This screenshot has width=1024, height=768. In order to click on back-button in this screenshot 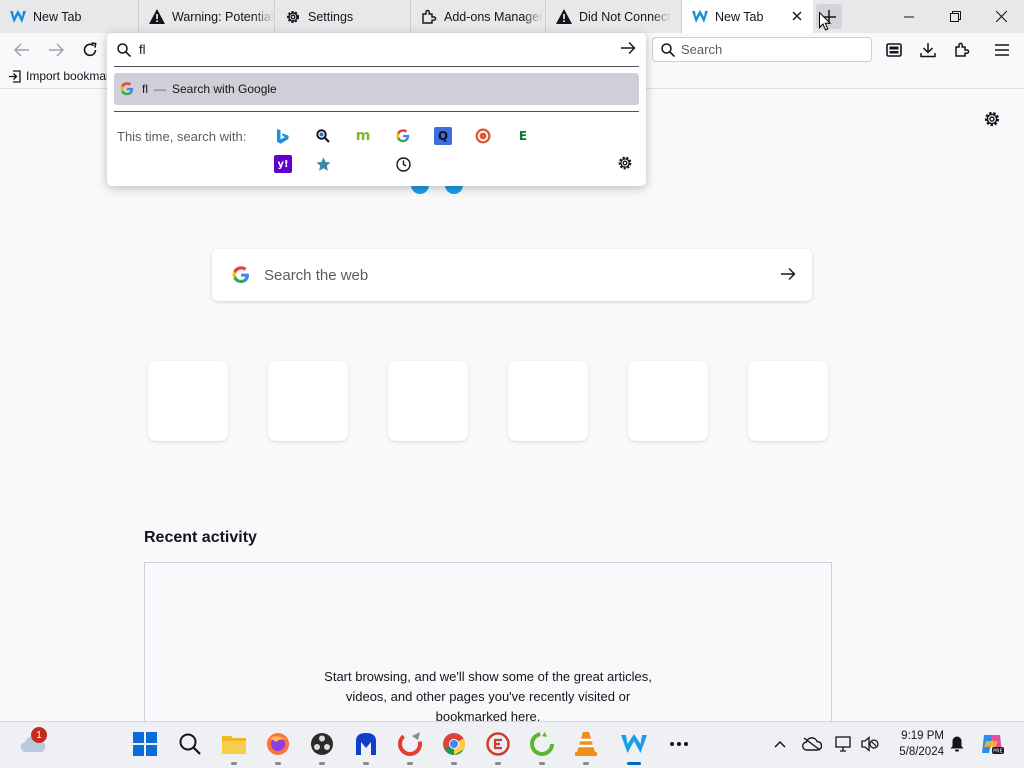, I will do `click(22, 50)`.